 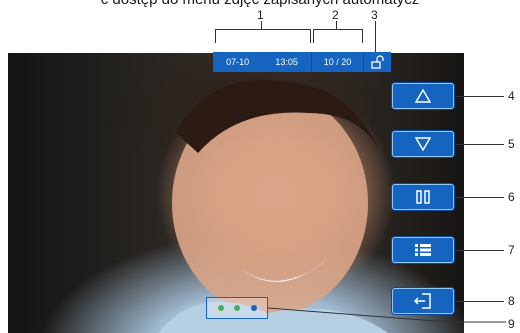 I want to click on up-button, so click(x=423, y=96).